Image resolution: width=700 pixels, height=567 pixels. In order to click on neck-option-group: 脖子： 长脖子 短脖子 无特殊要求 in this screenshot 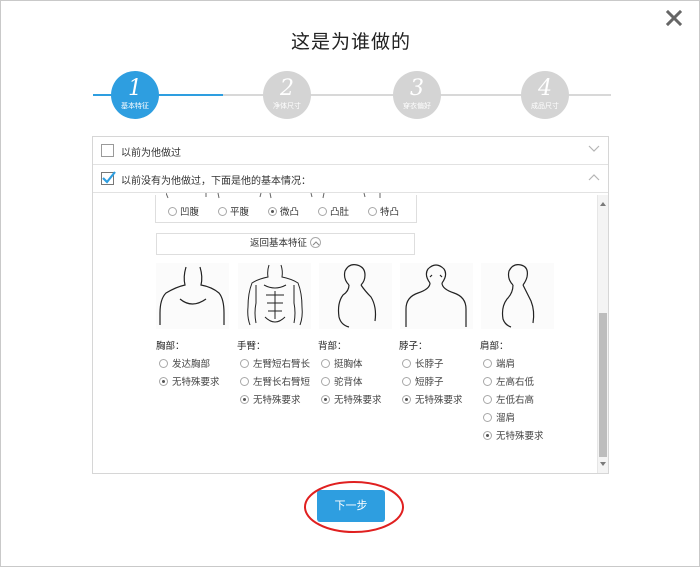, I will do `click(439, 374)`.